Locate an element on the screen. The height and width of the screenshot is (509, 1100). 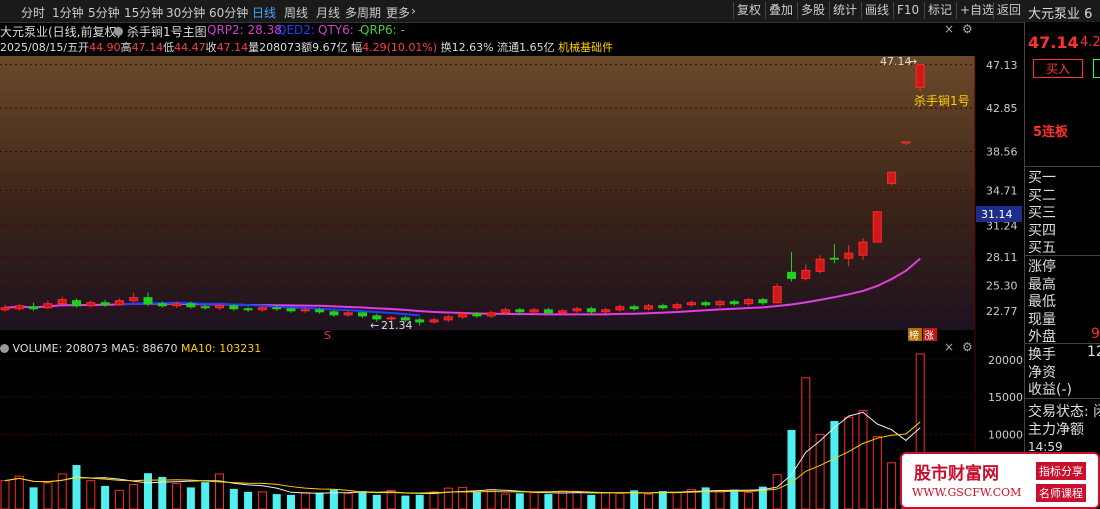
price-tick-label: 25.30 is located at coordinates (1002, 286).